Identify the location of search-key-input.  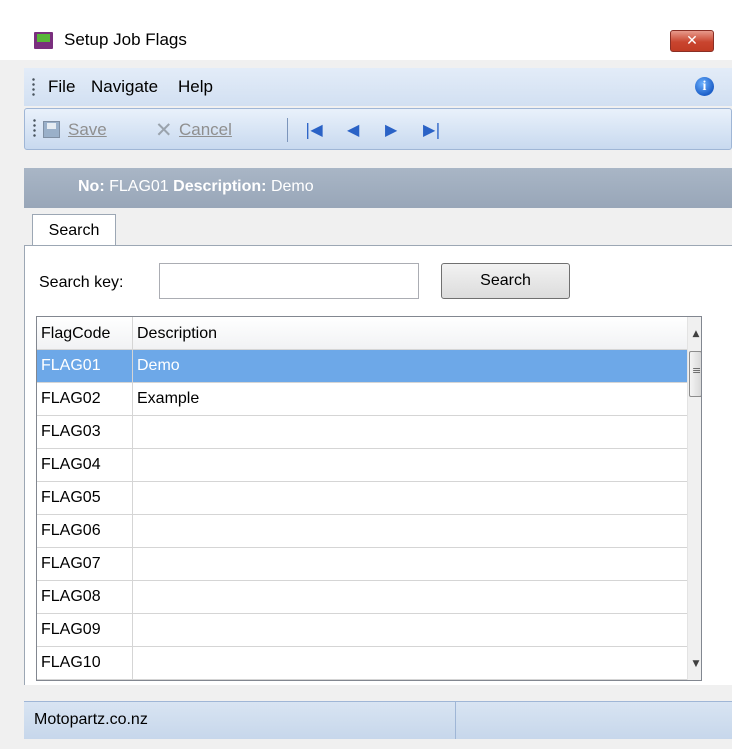
(289, 281).